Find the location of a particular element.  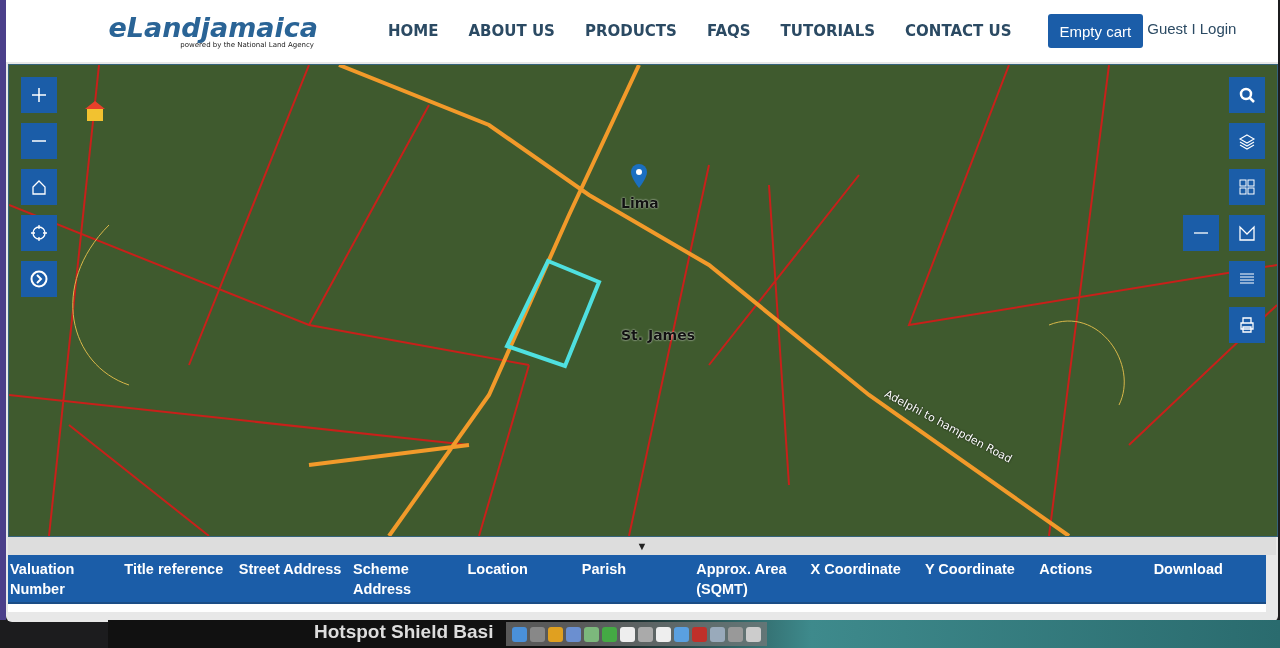

column-header: Location is located at coordinates (497, 569).